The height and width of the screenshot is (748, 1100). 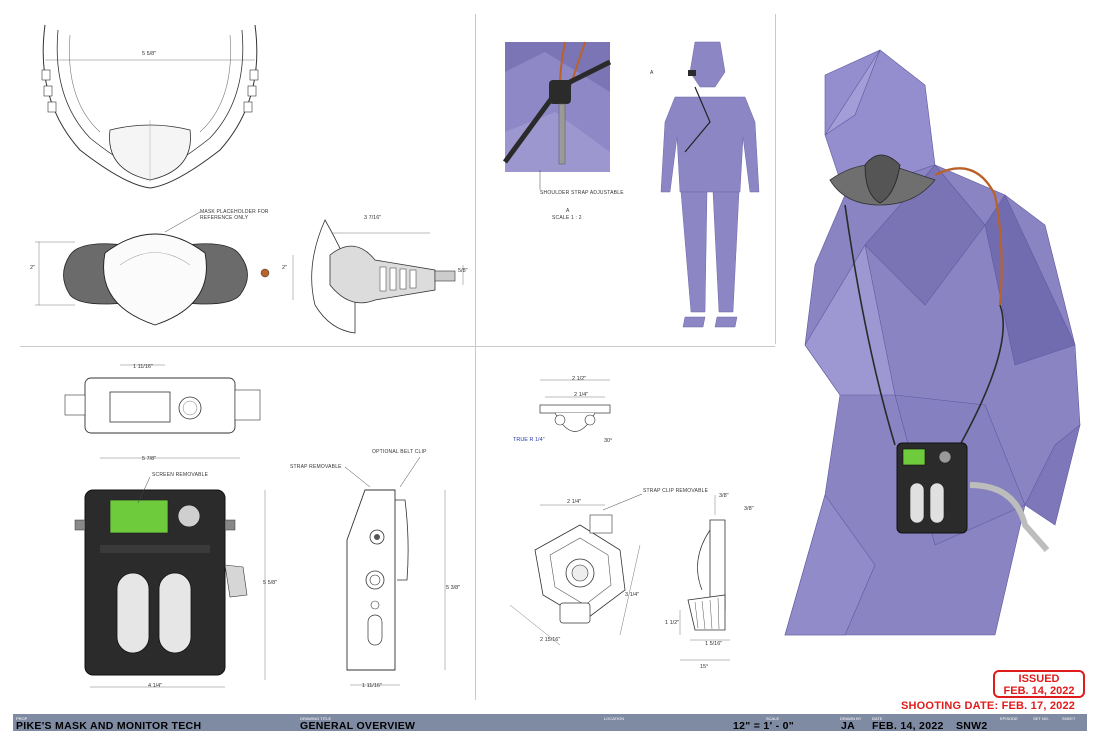 What do you see at coordinates (714, 644) in the screenshot?
I see `dim-clip-side-bottom: 1 5/16"` at bounding box center [714, 644].